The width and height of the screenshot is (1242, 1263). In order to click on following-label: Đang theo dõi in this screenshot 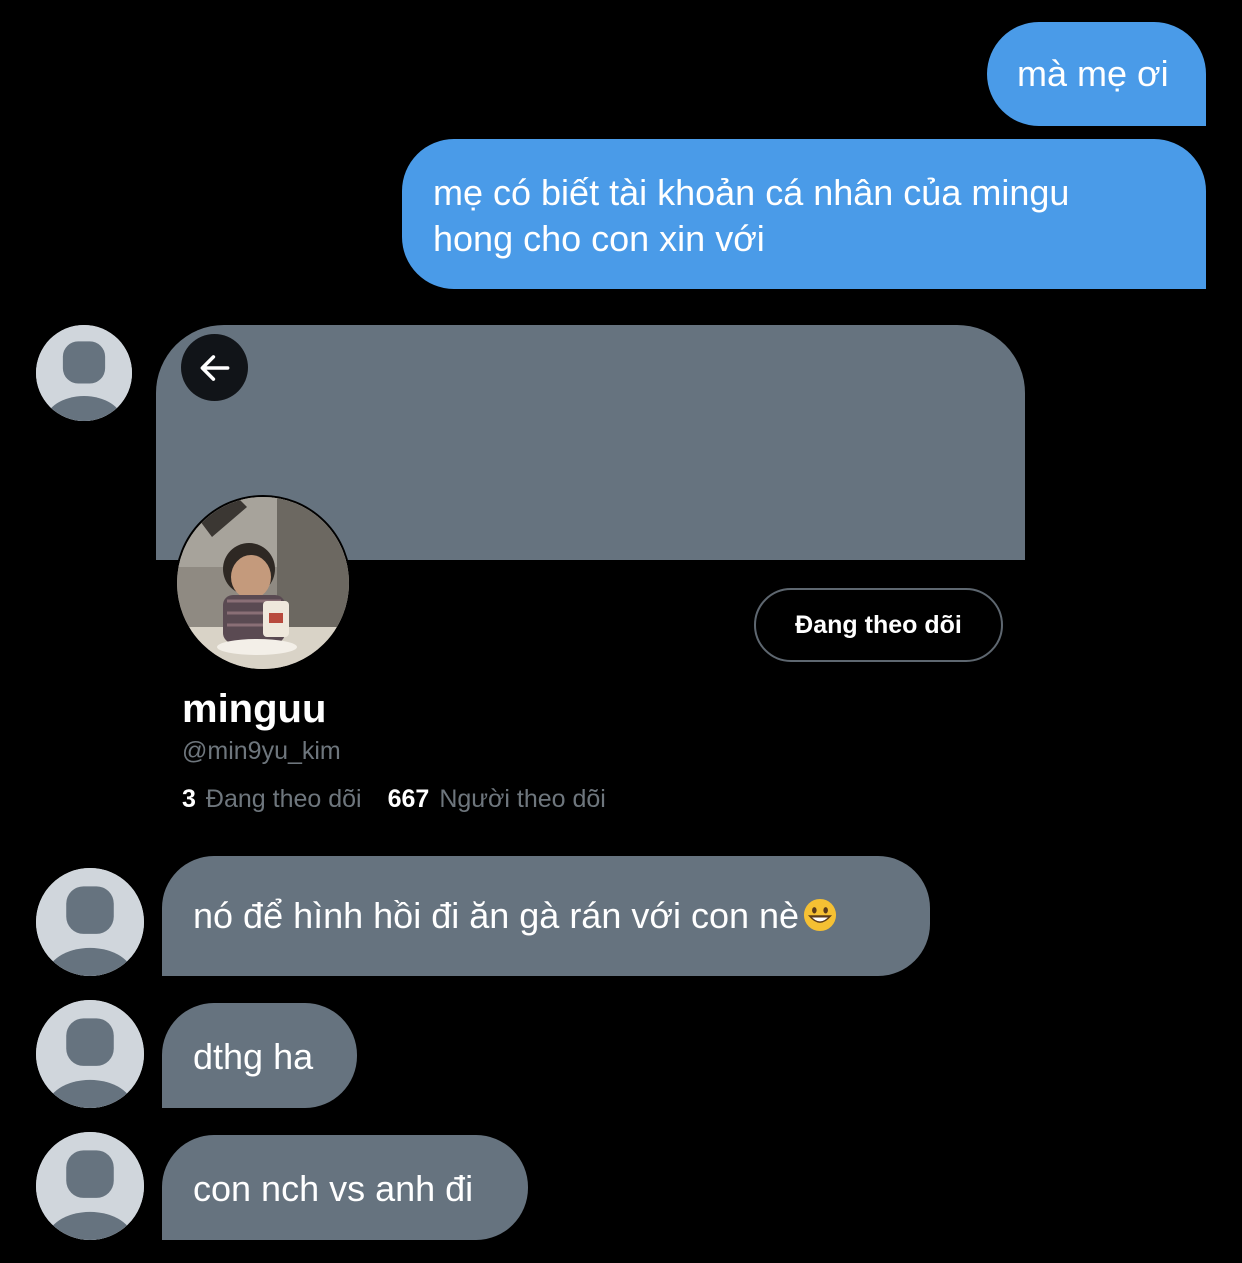, I will do `click(284, 799)`.